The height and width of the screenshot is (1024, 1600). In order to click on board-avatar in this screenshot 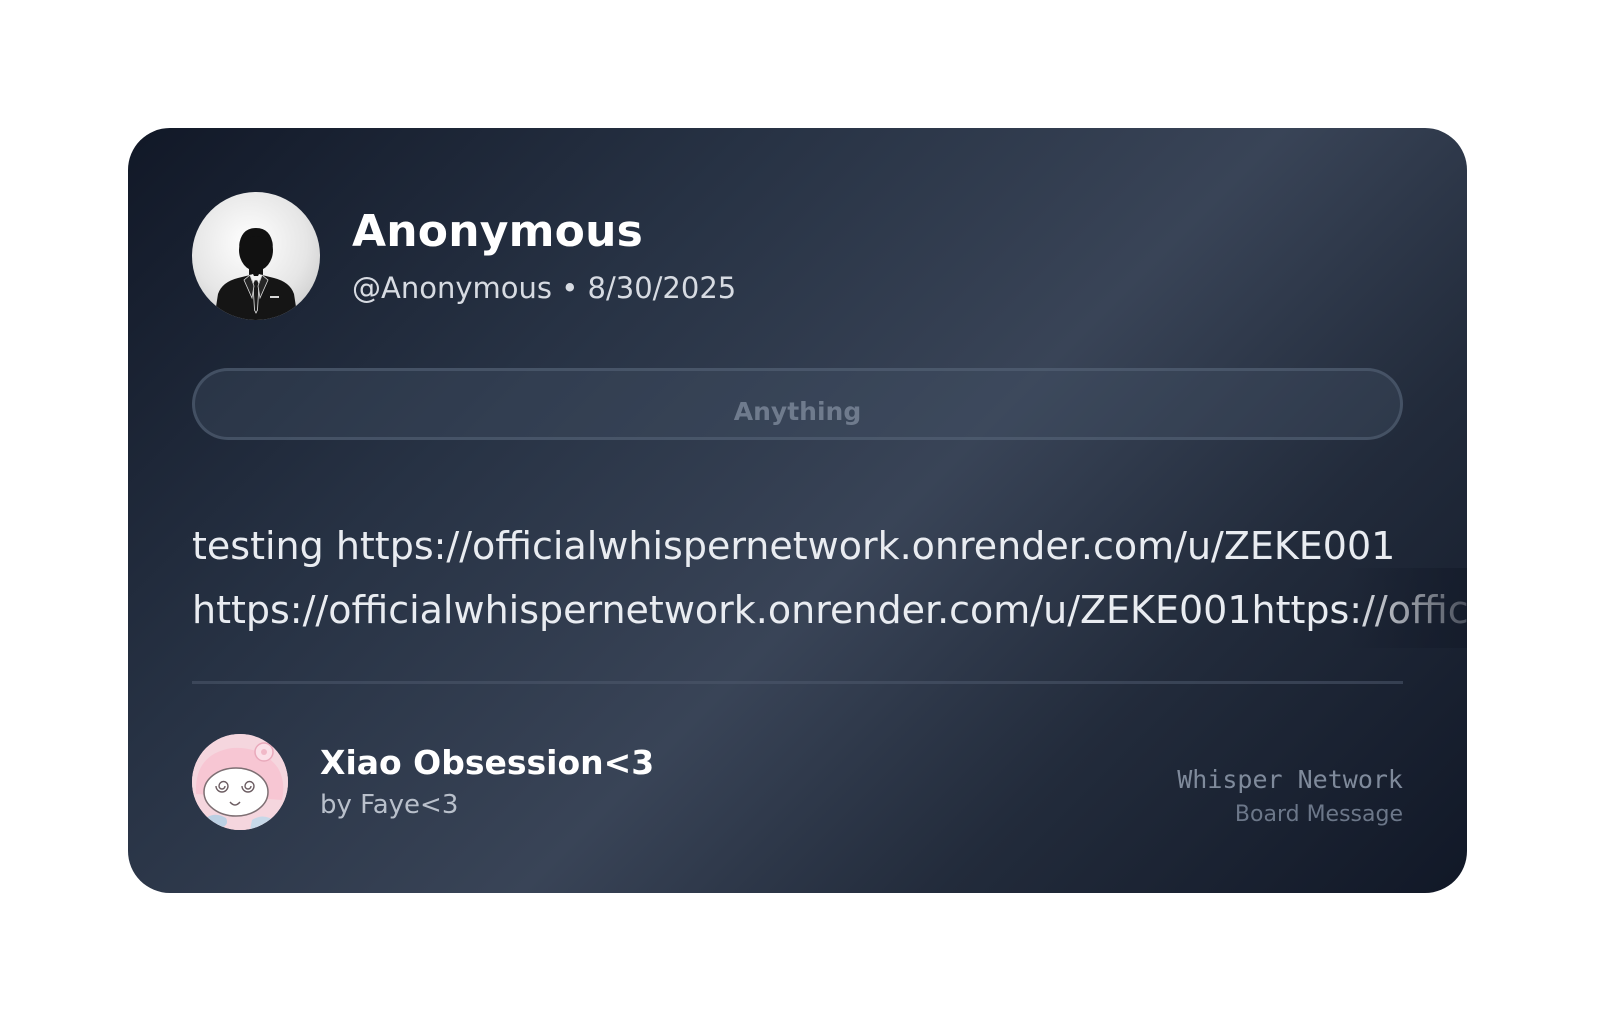, I will do `click(240, 782)`.